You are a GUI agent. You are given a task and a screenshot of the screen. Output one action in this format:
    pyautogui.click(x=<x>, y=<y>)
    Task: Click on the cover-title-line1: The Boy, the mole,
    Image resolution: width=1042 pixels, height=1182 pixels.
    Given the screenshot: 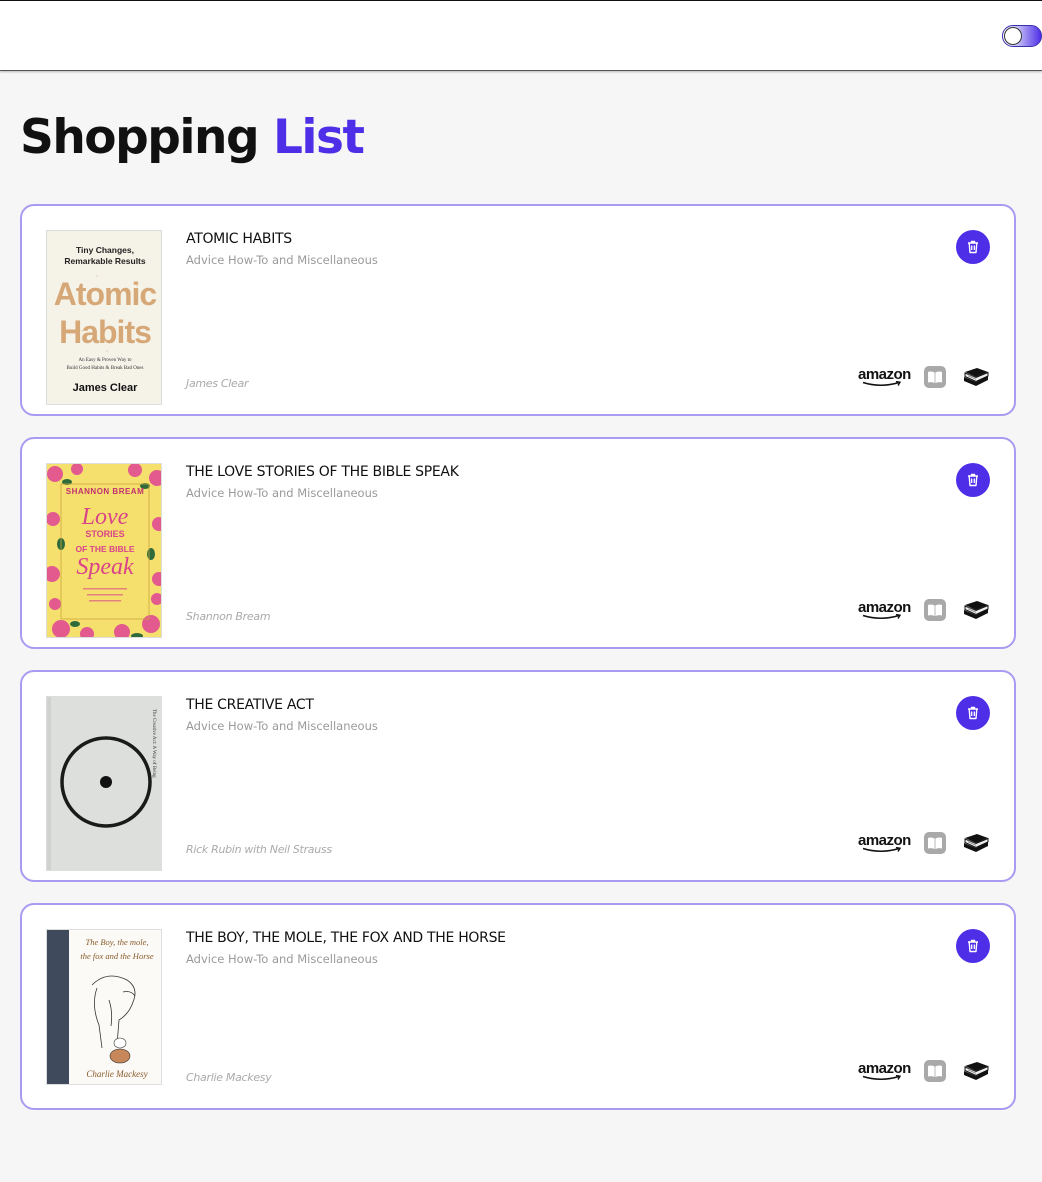 What is the action you would take?
    pyautogui.click(x=116, y=942)
    